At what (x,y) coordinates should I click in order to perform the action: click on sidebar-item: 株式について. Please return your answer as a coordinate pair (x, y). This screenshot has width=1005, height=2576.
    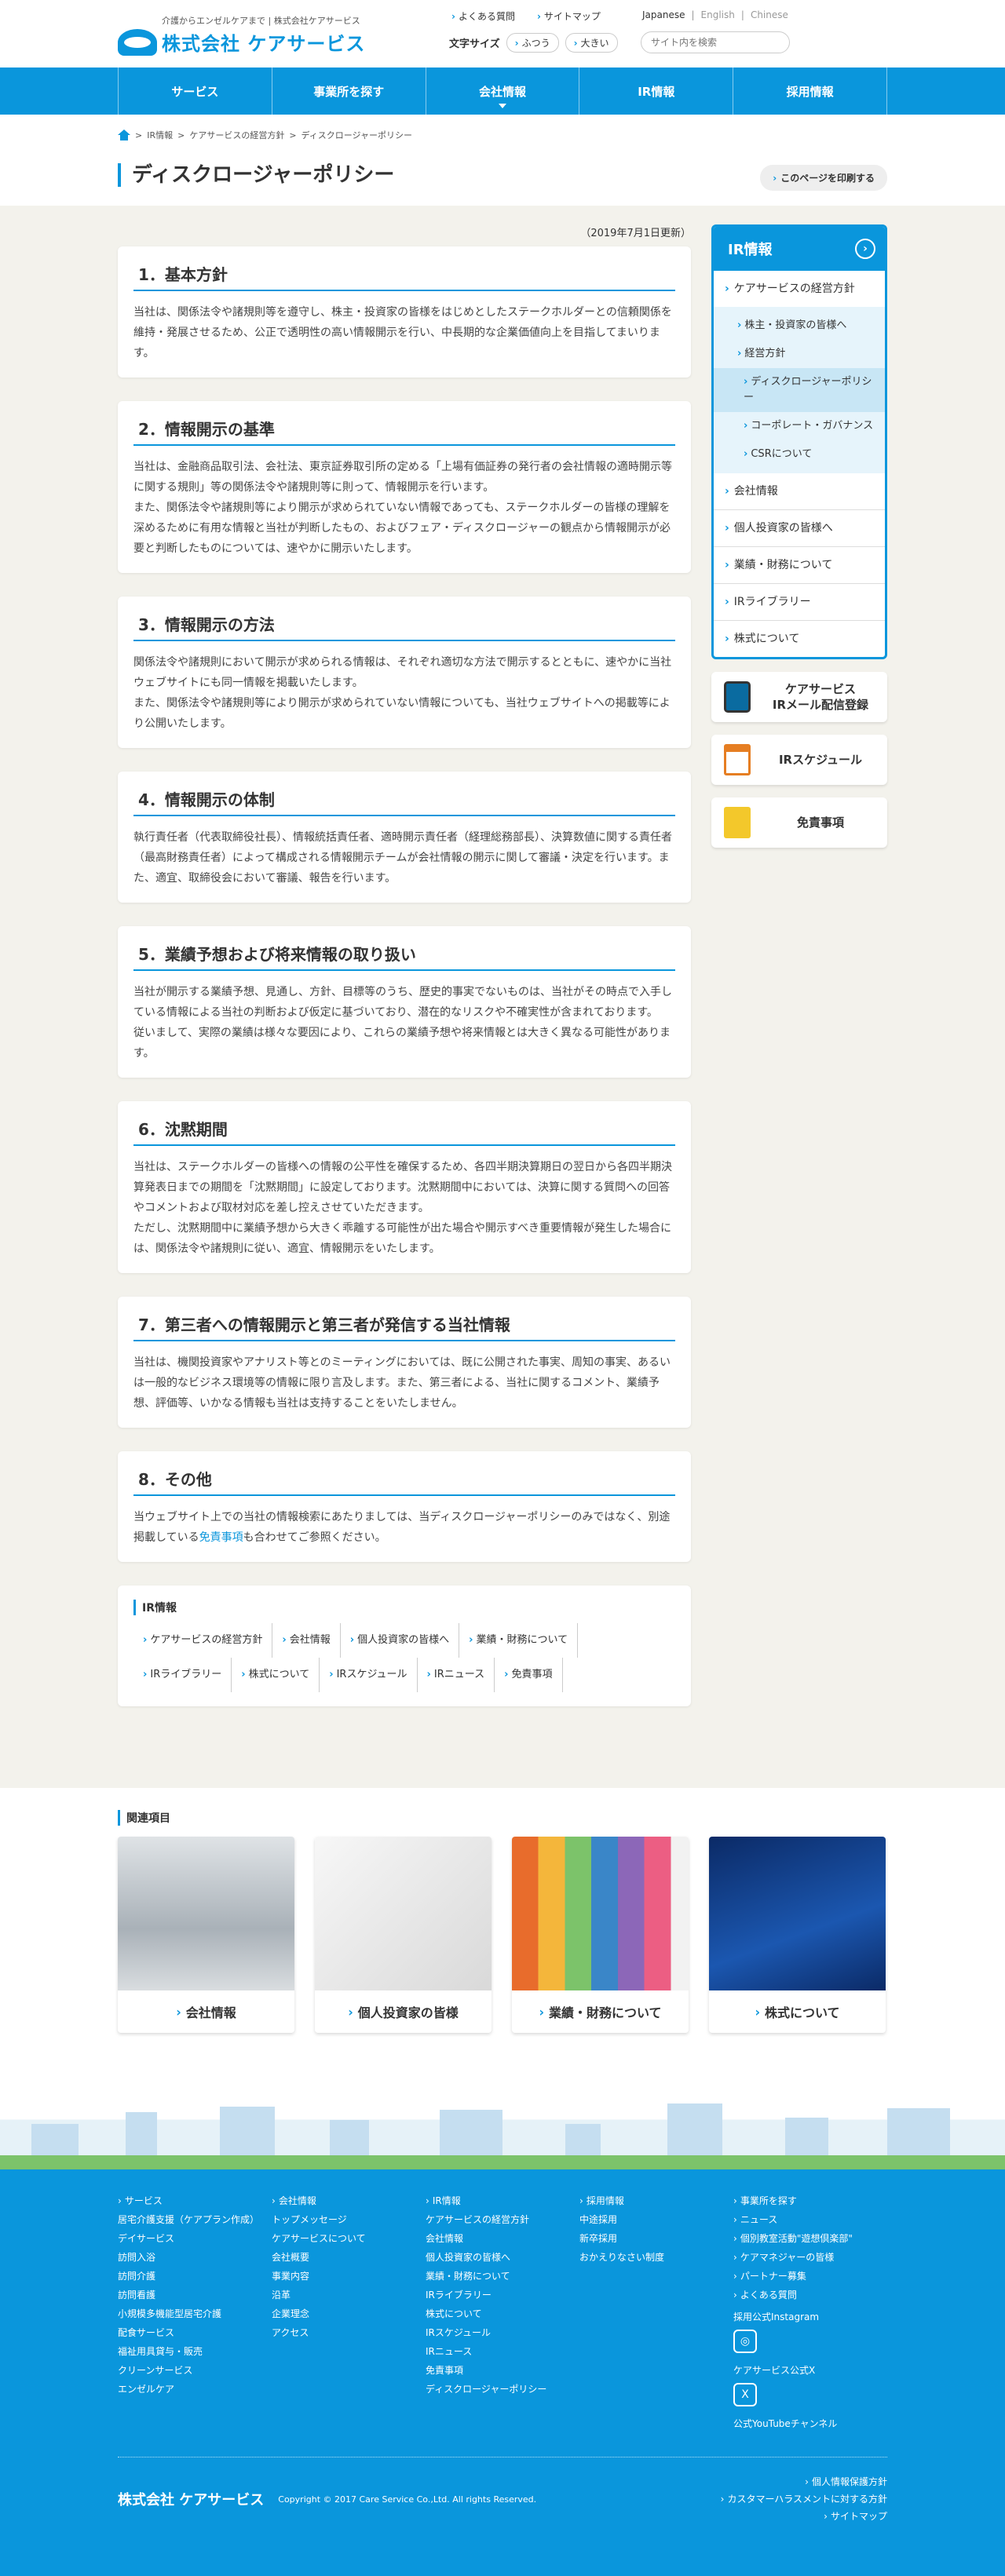
    Looking at the image, I should click on (799, 639).